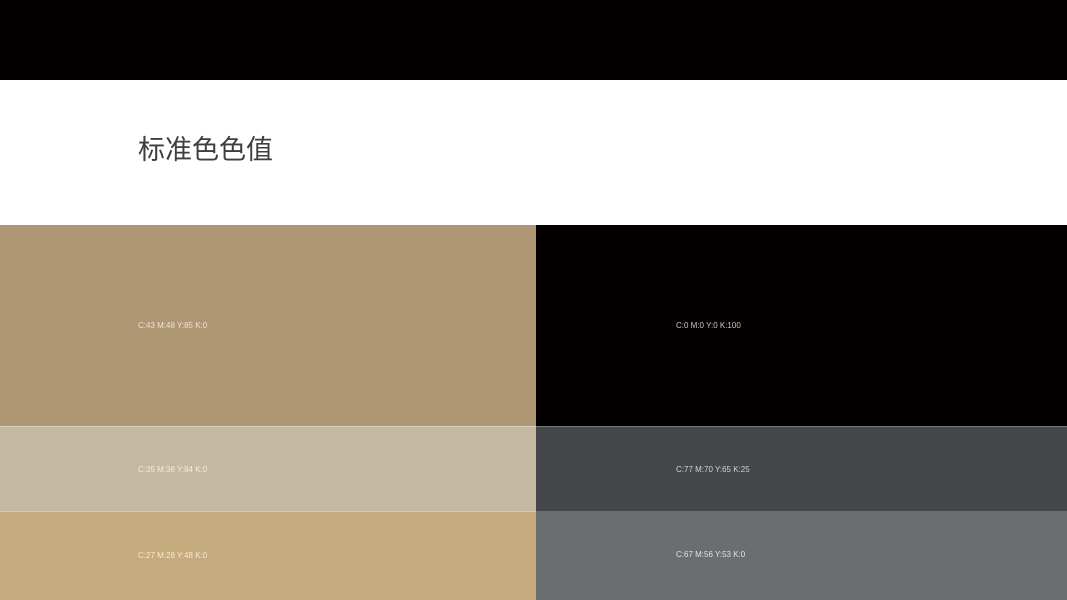  I want to click on swatch-label: C:27 M:28 Y:48 K:0, so click(173, 555).